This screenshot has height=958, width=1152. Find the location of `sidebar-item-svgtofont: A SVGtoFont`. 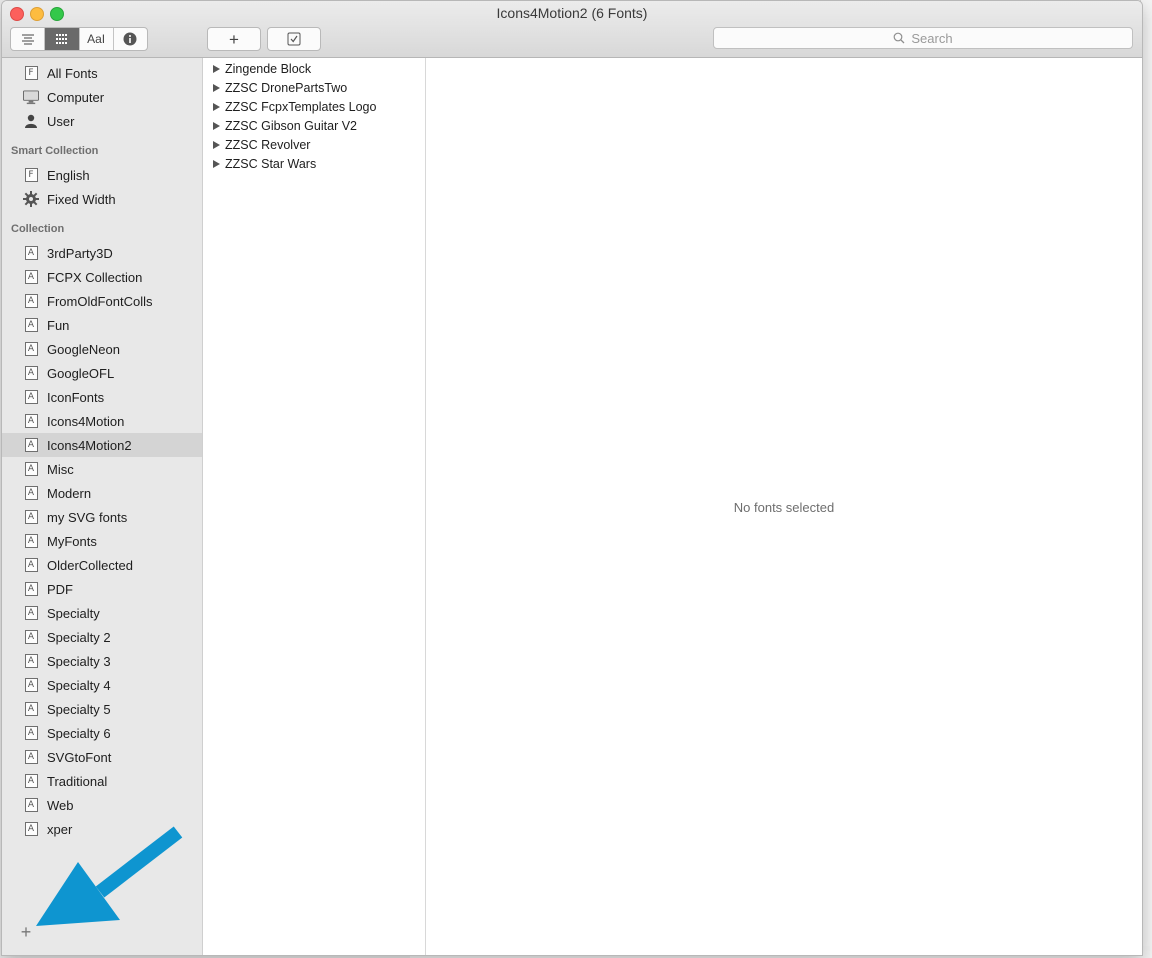

sidebar-item-svgtofont: A SVGtoFont is located at coordinates (102, 757).